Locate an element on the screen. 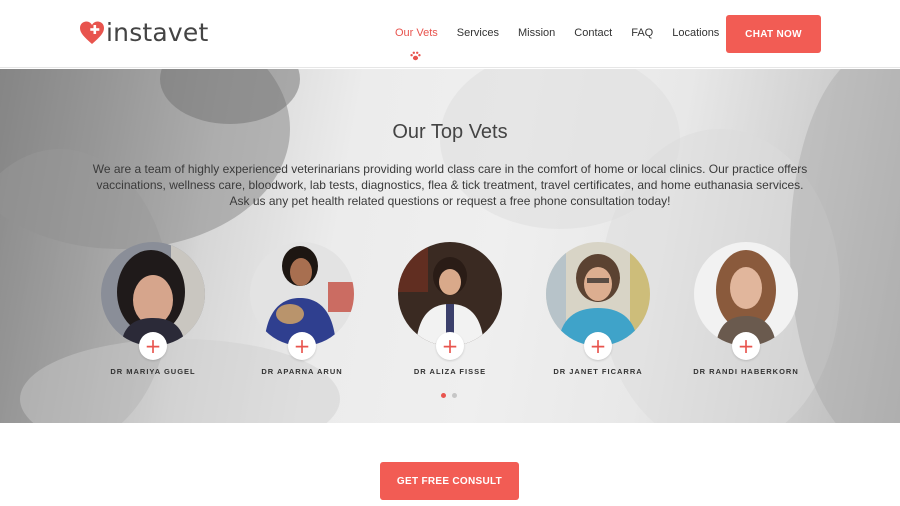  carousel-pagination is located at coordinates (452, 395).